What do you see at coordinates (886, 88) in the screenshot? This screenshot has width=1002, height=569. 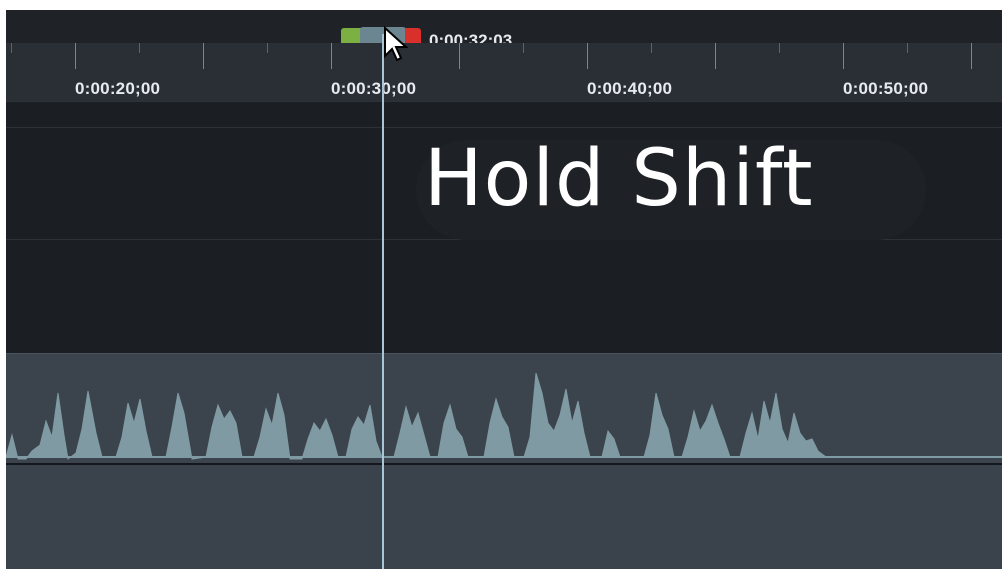 I see `ruler-label-50s: 0:00:50;00` at bounding box center [886, 88].